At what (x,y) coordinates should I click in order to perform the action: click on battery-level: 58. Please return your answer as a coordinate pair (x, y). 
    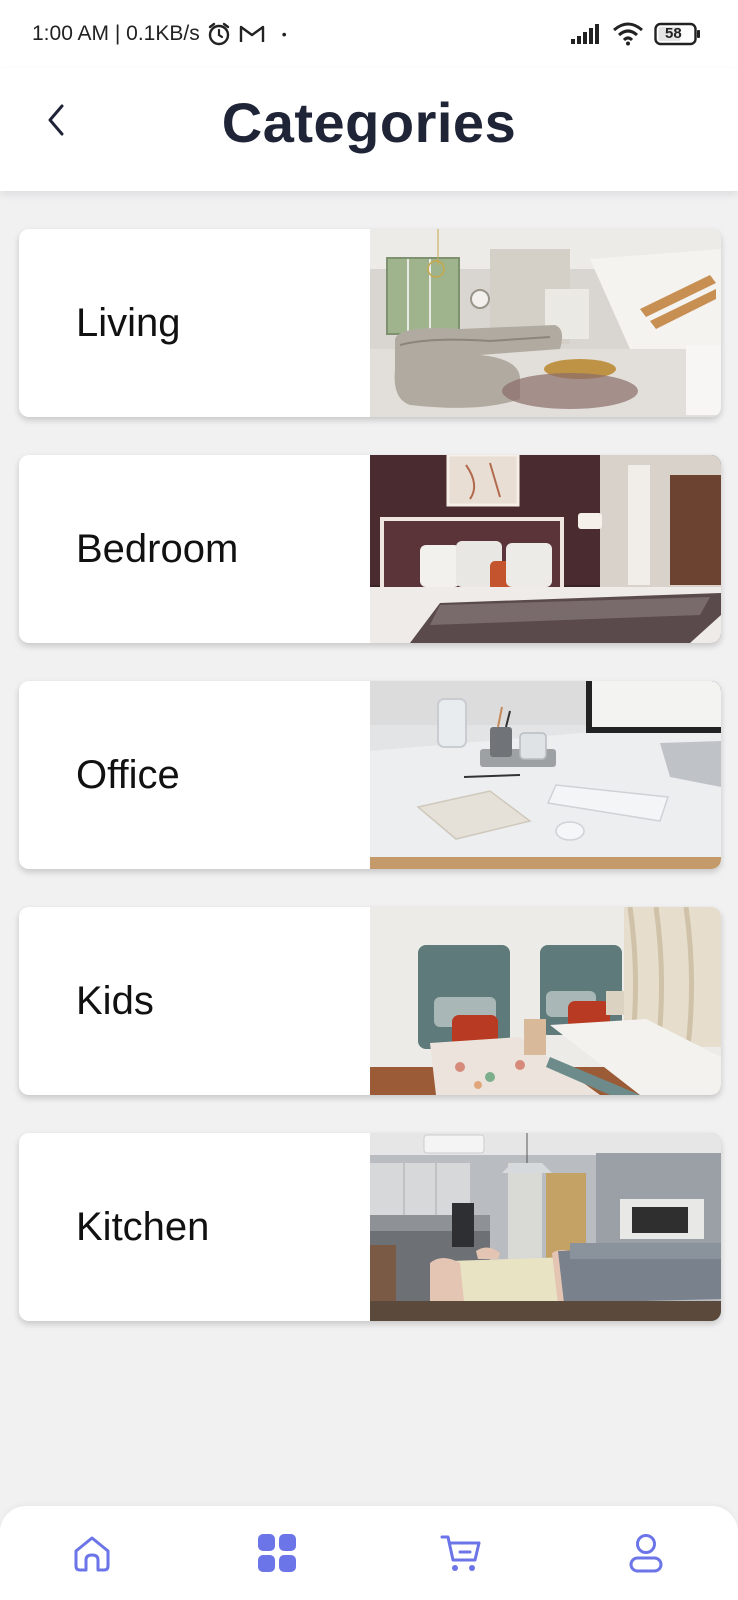
    Looking at the image, I should click on (673, 33).